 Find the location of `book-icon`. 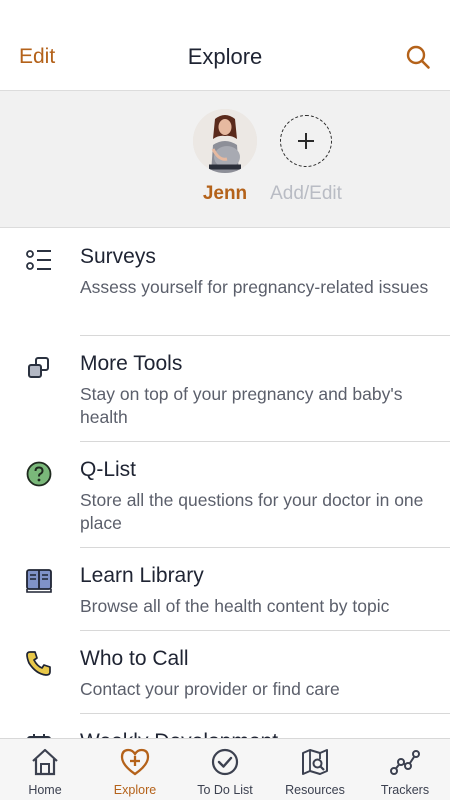

book-icon is located at coordinates (39, 580).